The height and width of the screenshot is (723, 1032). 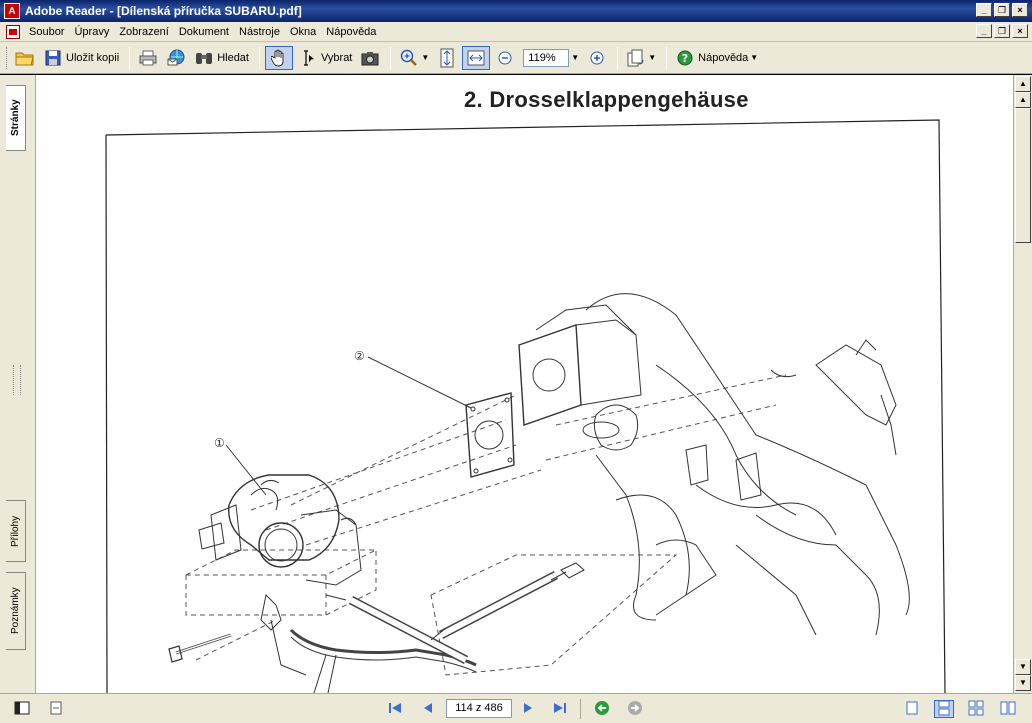 I want to click on go-back-button, so click(x=602, y=709).